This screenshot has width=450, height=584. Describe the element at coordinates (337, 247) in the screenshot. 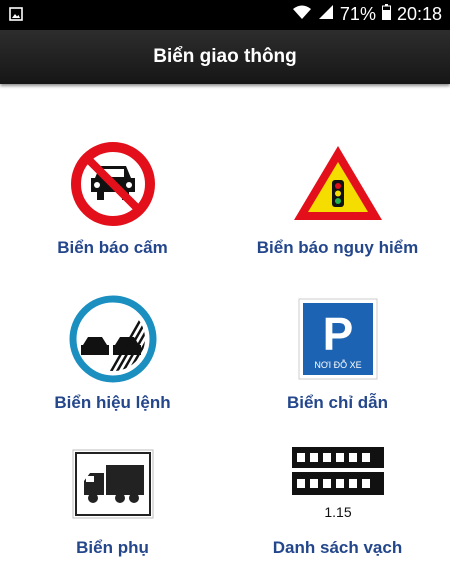

I see `tile-label: Biển báo nguy hiểm` at that location.